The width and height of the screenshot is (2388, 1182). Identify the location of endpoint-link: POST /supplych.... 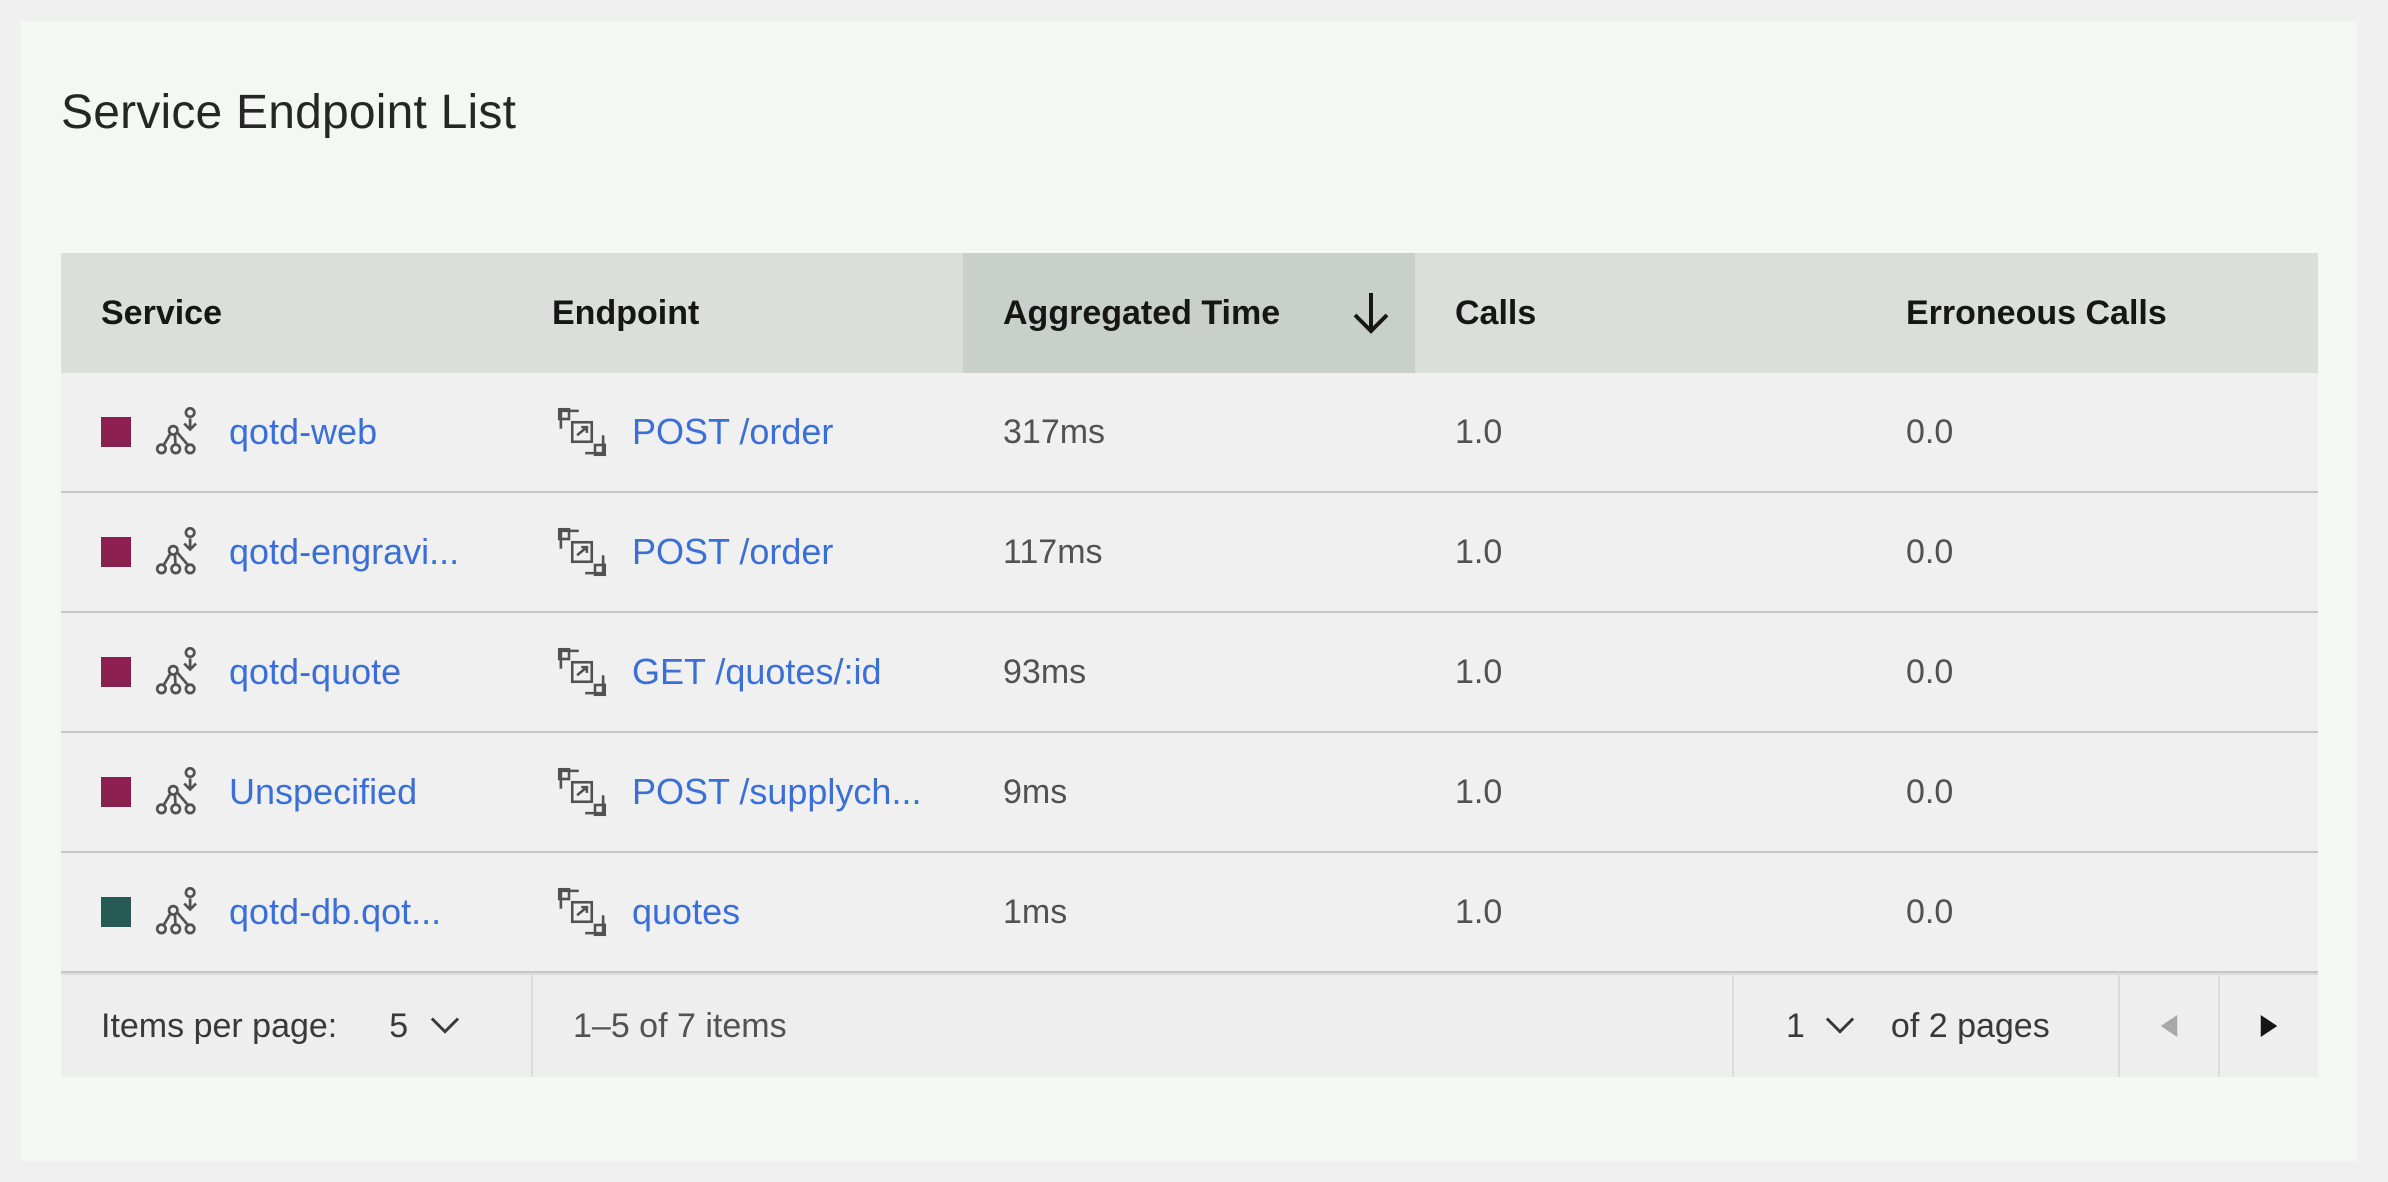
(776, 792).